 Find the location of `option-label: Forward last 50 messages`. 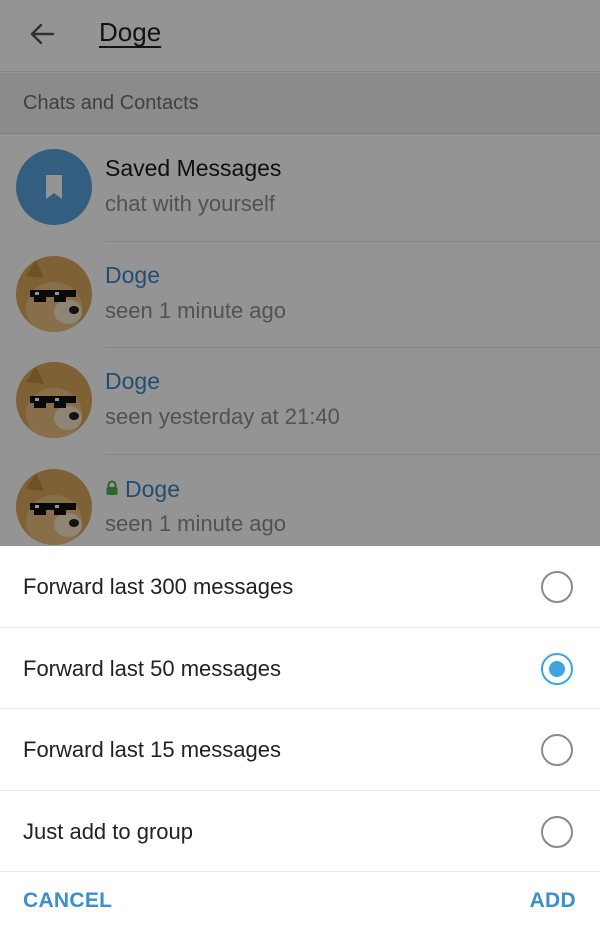

option-label: Forward last 50 messages is located at coordinates (152, 668).